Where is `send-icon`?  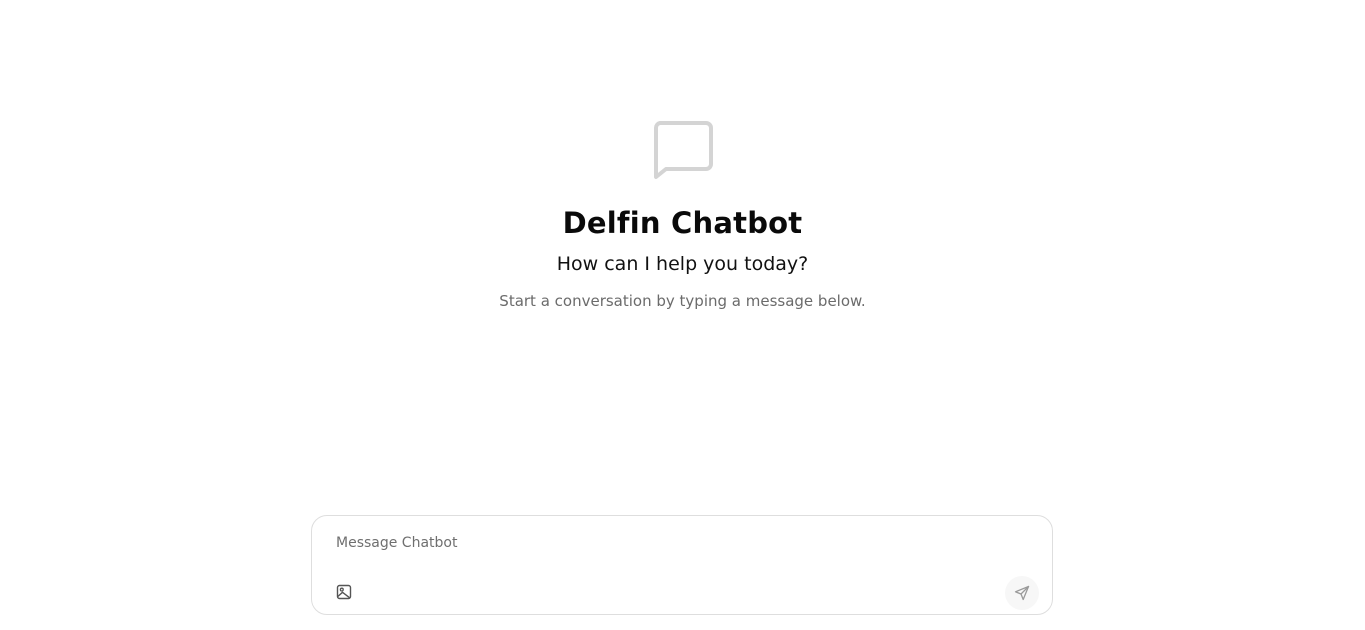 send-icon is located at coordinates (1022, 593).